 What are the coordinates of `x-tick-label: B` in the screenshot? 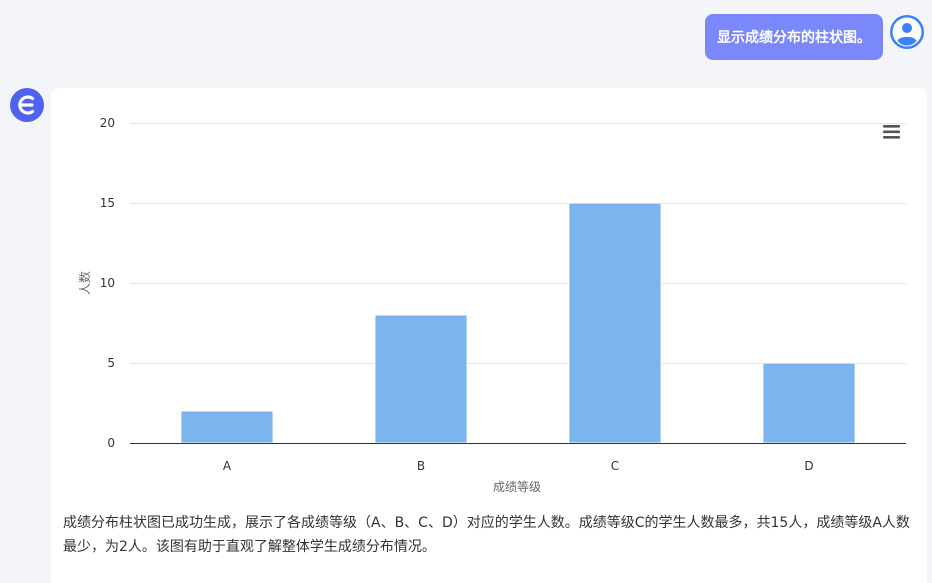 It's located at (421, 466).